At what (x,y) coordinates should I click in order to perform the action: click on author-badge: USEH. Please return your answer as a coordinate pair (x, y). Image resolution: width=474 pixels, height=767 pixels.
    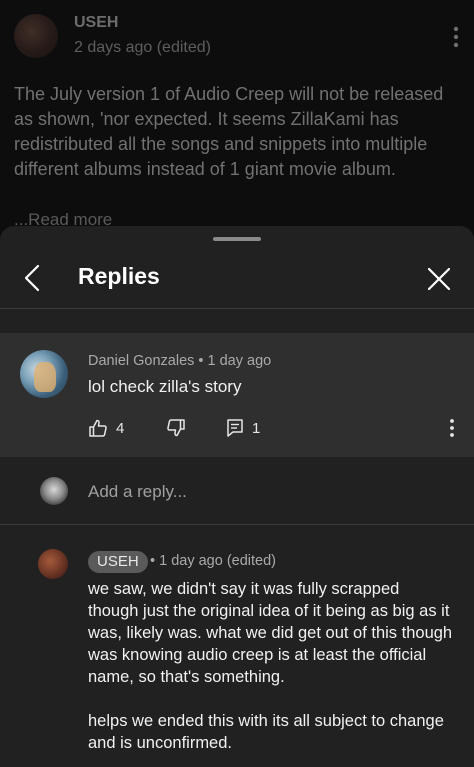
    Looking at the image, I should click on (118, 562).